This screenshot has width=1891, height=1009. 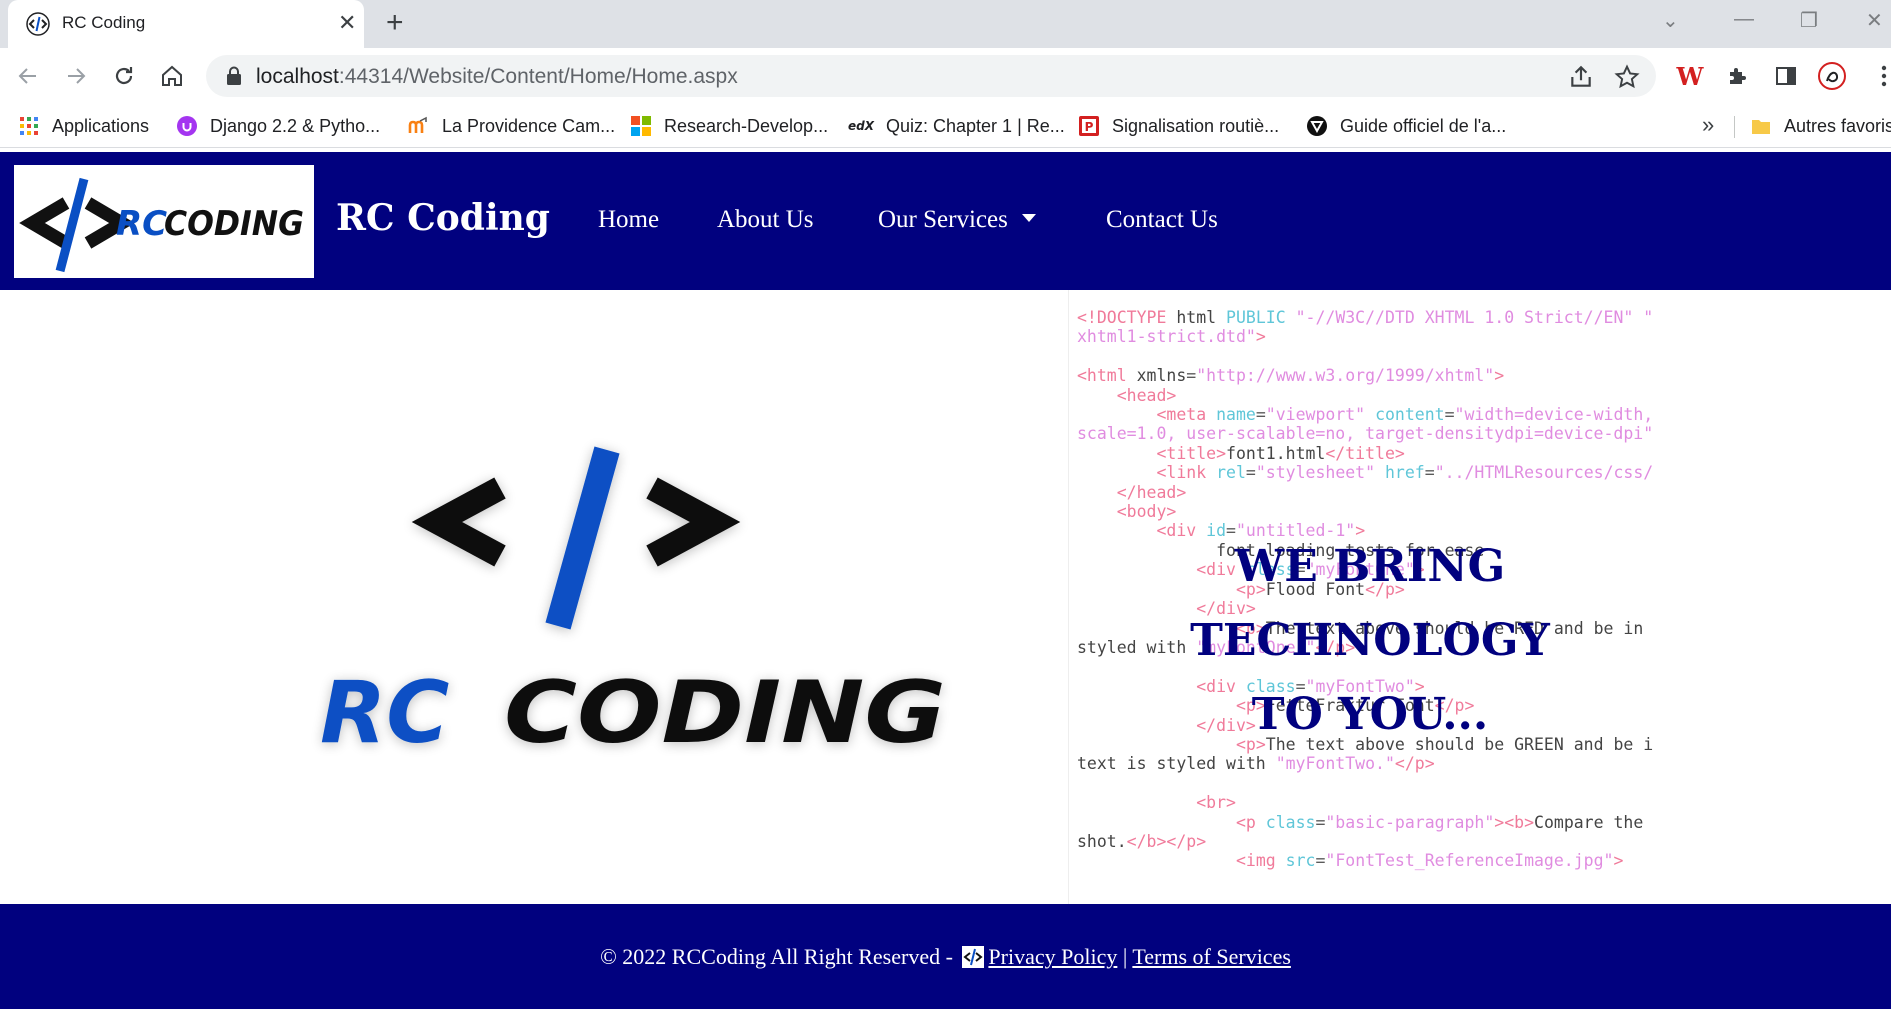 What do you see at coordinates (1837, 125) in the screenshot?
I see `bookmark-label: Autres favoris` at bounding box center [1837, 125].